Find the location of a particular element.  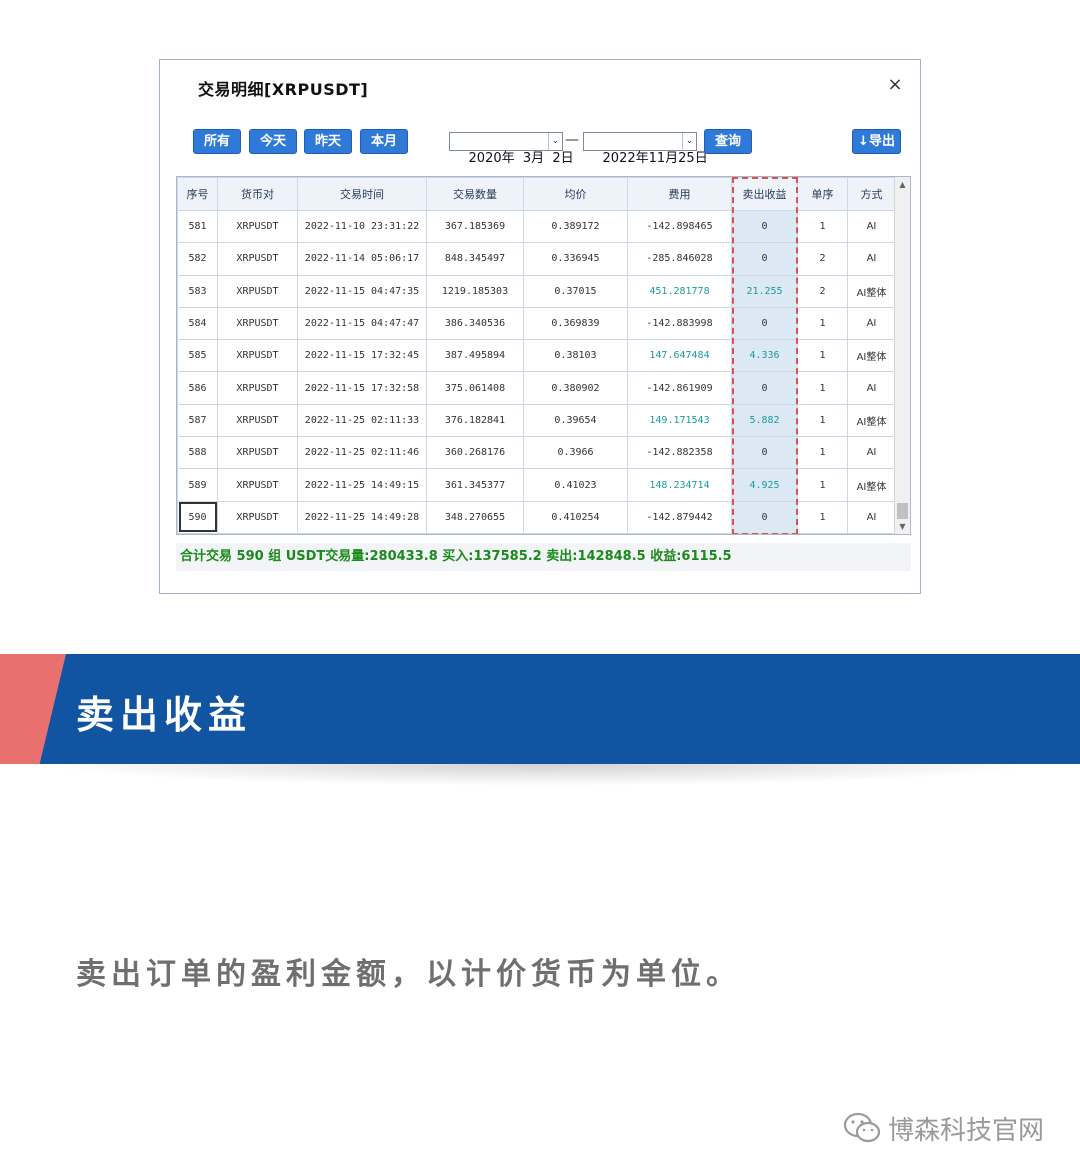

table-cell: 0.37015 is located at coordinates (575, 291).